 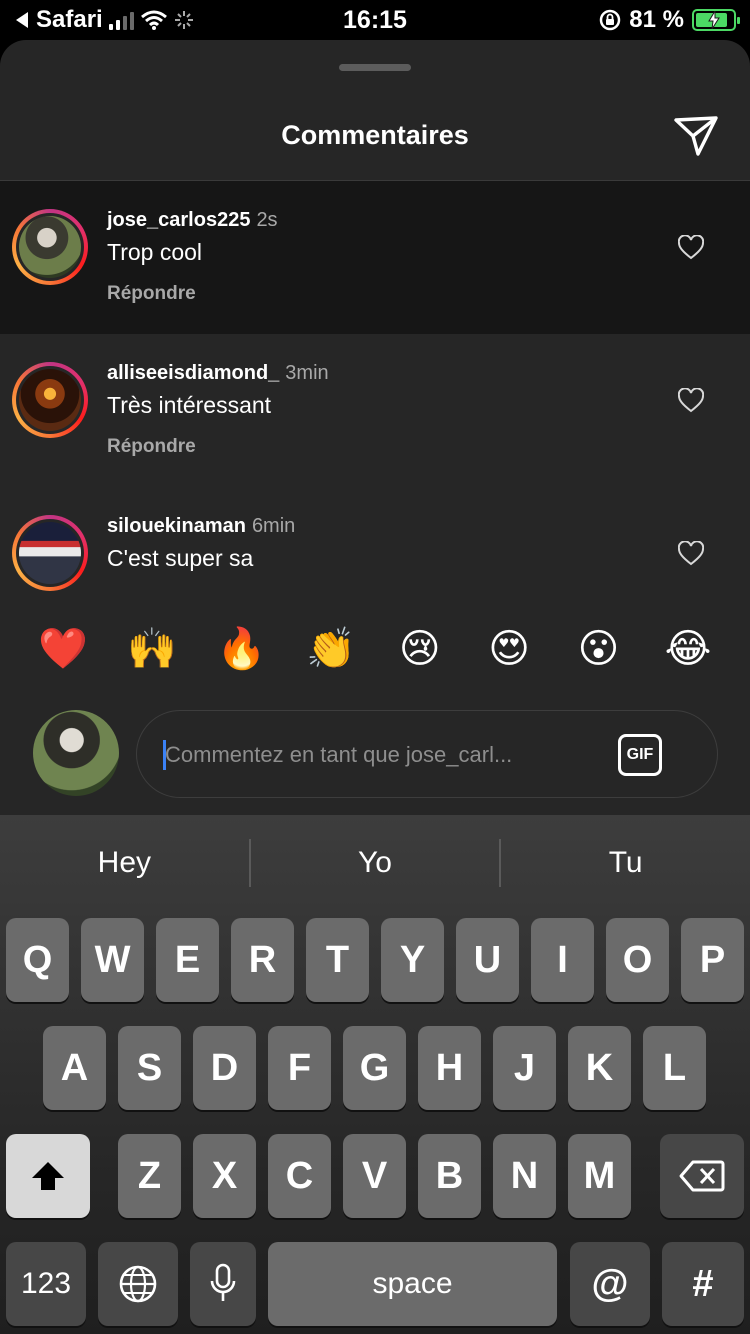 I want to click on orientation-lock-icon, so click(x=610, y=20).